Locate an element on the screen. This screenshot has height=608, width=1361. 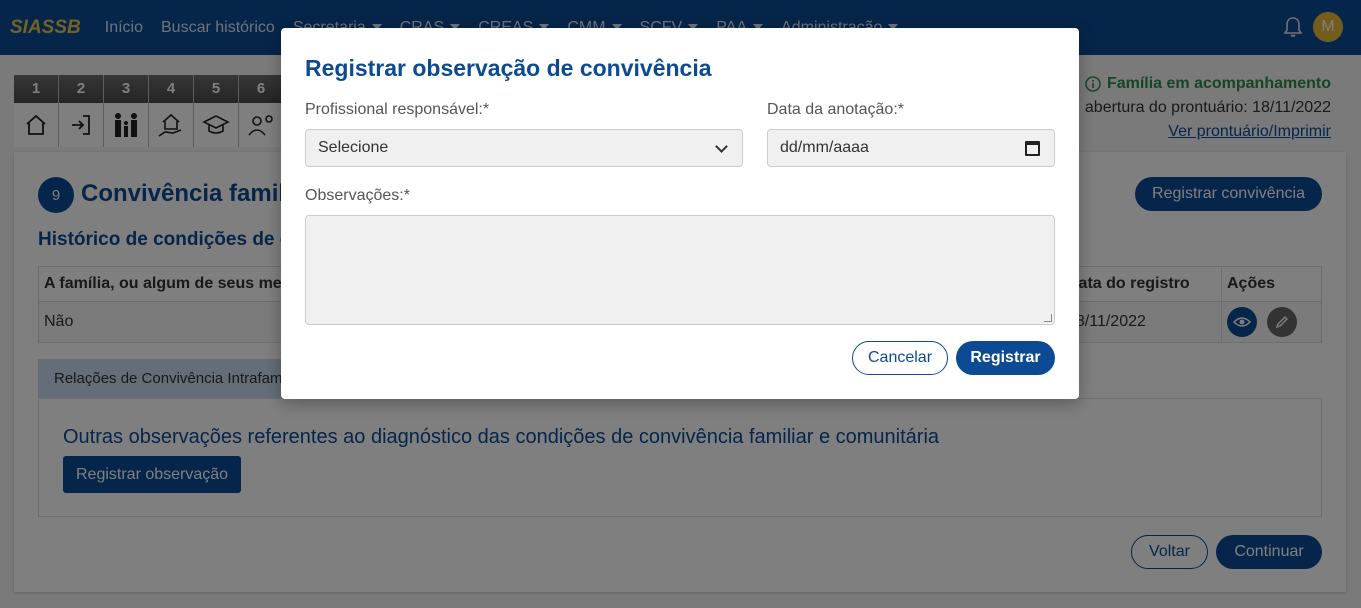
observations-label: Observações:* is located at coordinates (357, 195).